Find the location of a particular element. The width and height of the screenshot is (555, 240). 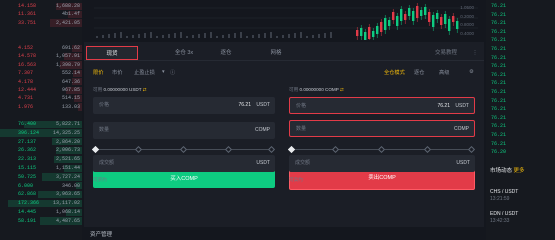

ask-row: 7.307 552.14 is located at coordinates (41, 73).